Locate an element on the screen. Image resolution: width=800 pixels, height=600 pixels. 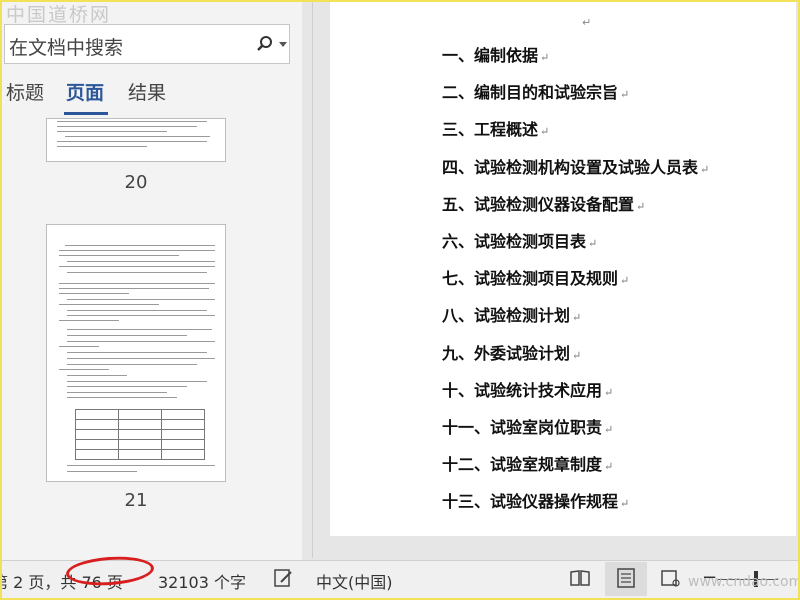
search-box: 在文档中搜索 is located at coordinates (147, 44).